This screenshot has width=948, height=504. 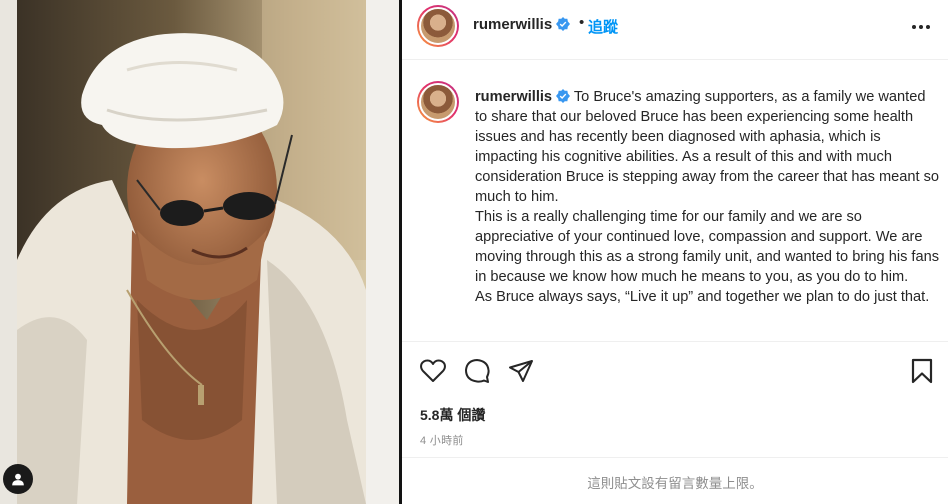 I want to click on bookmark-icon, so click(x=922, y=371).